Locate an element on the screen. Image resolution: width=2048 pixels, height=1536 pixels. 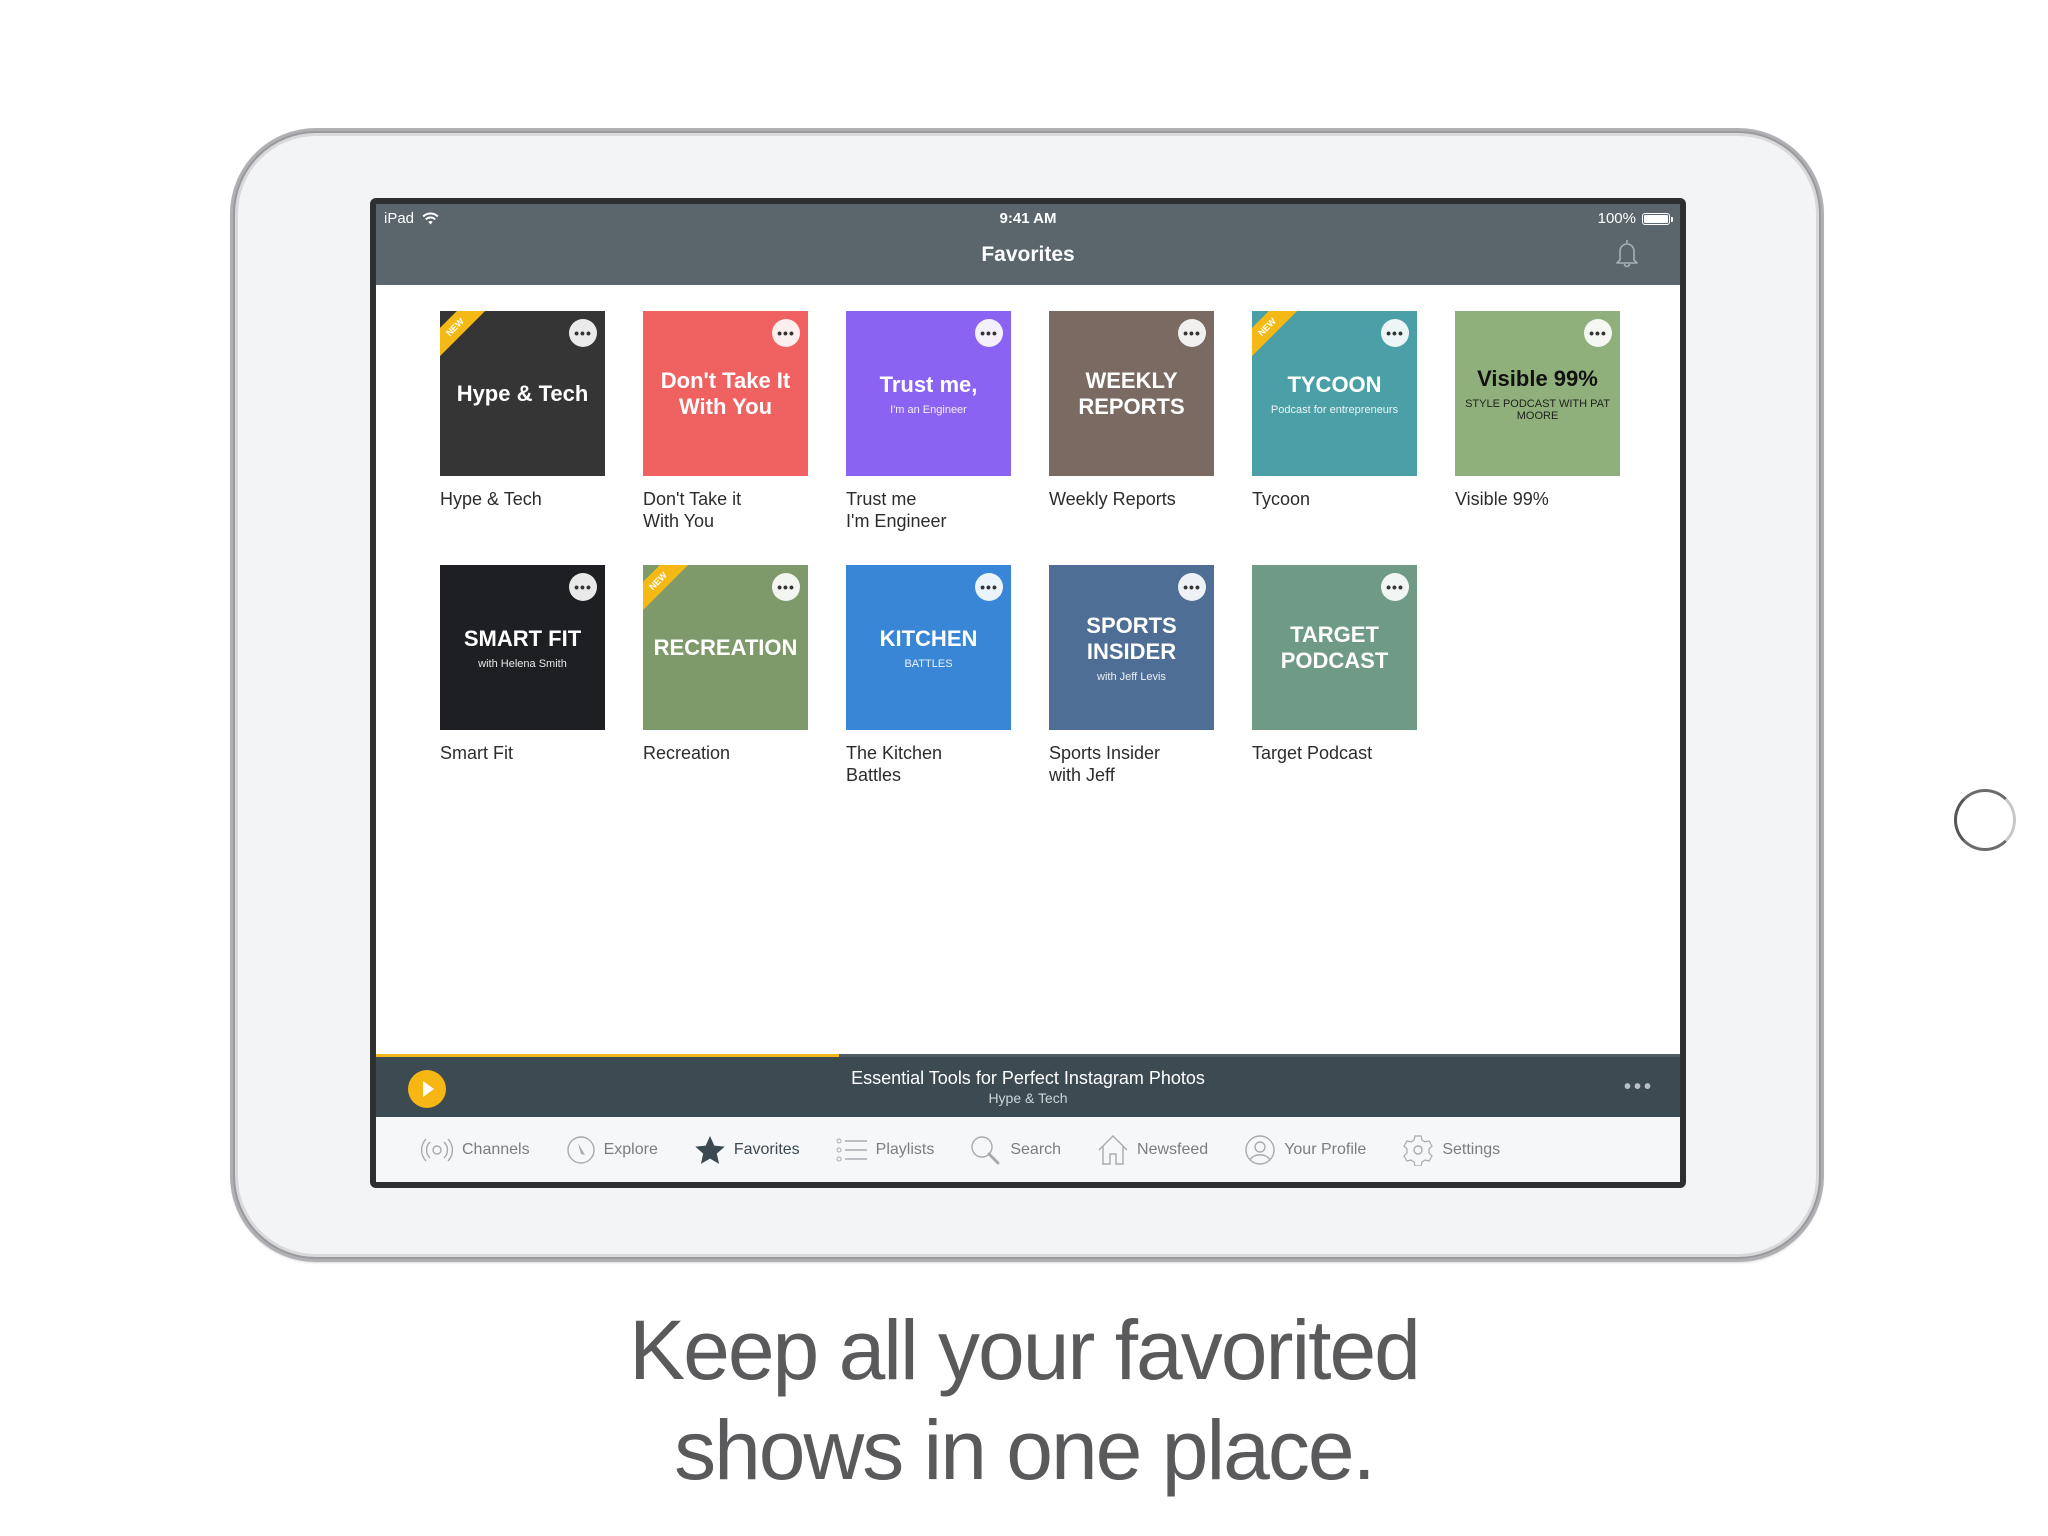
status-bar: iPad 9:41 AM 100% is located at coordinates (1028, 218).